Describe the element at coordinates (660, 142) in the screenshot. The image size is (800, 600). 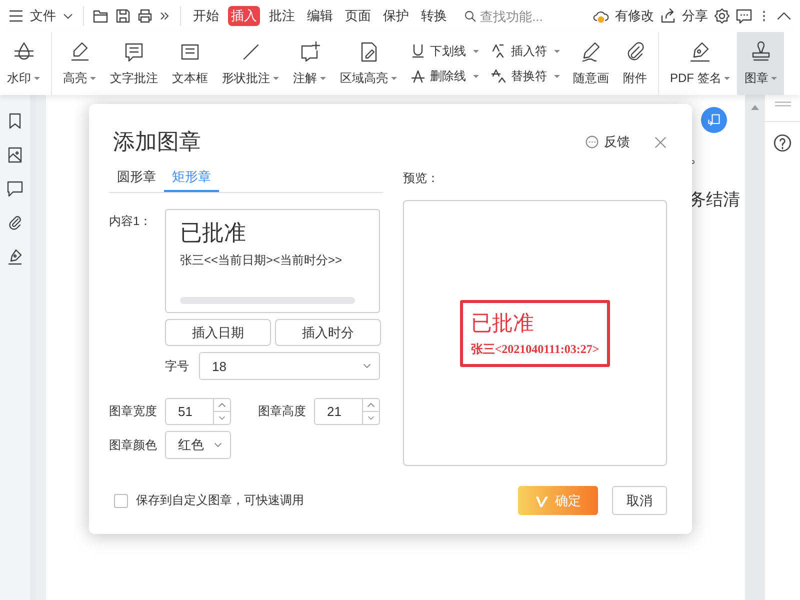
I see `close-icon` at that location.